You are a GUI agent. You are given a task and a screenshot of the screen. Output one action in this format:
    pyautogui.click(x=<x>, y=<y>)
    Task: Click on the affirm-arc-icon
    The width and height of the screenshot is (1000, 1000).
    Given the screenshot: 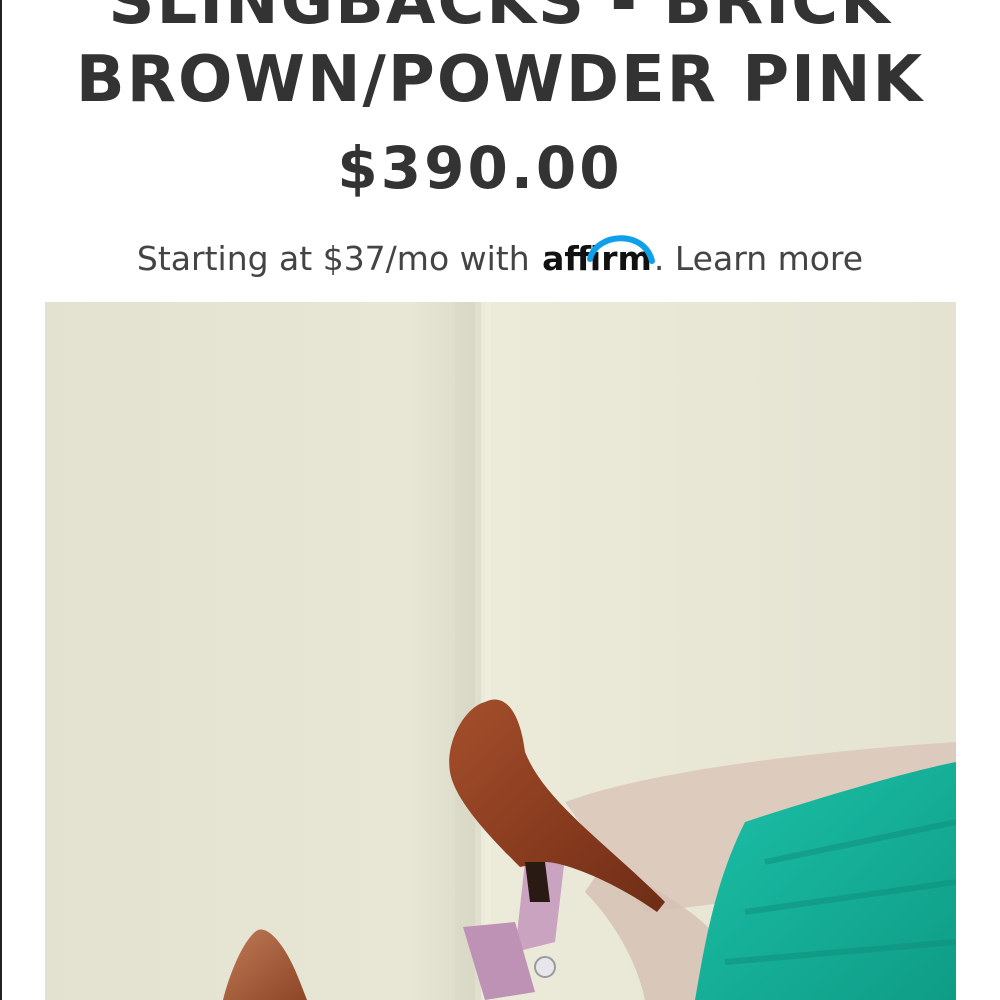 What is the action you would take?
    pyautogui.click(x=621, y=249)
    